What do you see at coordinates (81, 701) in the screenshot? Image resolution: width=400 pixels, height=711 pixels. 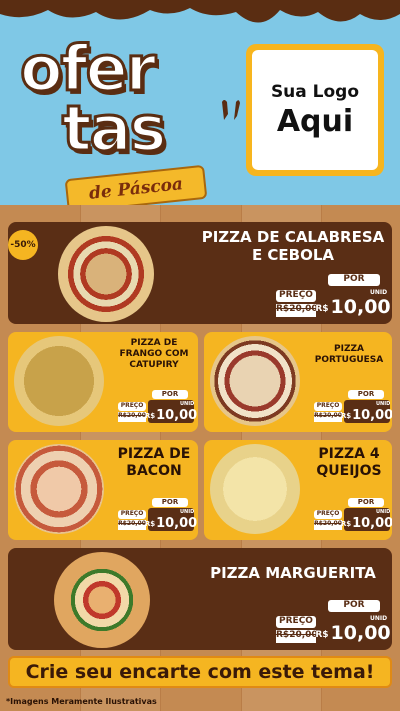 I see `footnote: *Imagens Meramente Ilustrativas` at bounding box center [81, 701].